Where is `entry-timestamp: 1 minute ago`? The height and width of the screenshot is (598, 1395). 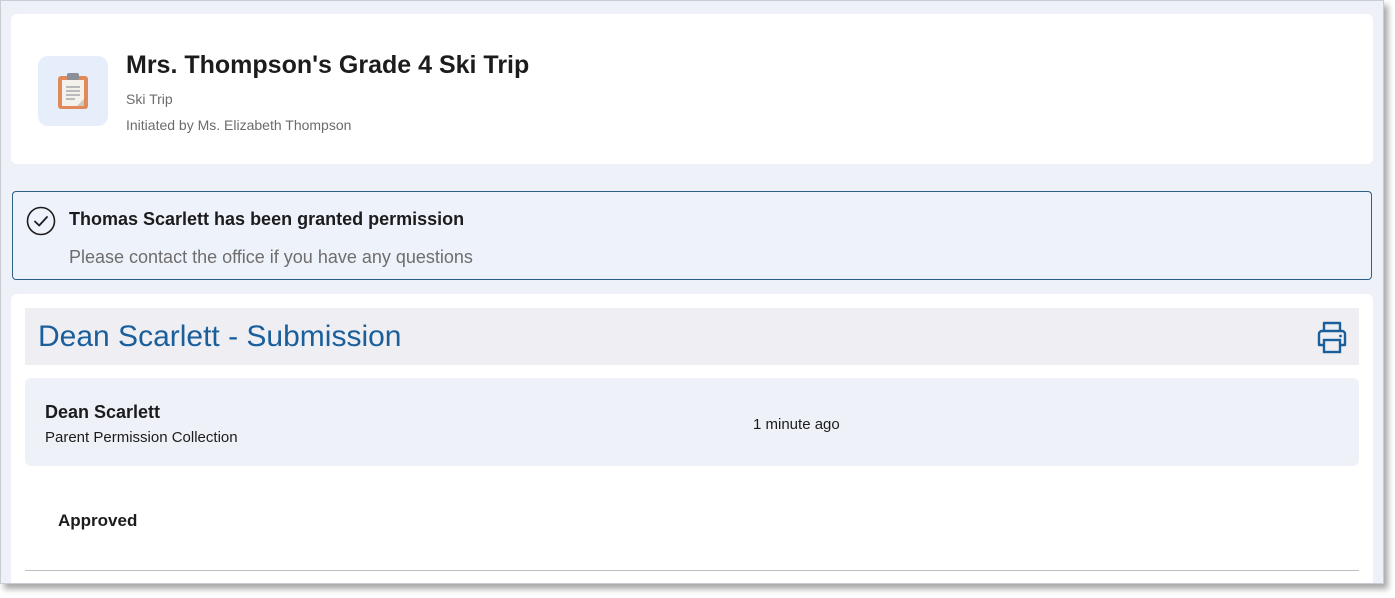 entry-timestamp: 1 minute ago is located at coordinates (796, 424).